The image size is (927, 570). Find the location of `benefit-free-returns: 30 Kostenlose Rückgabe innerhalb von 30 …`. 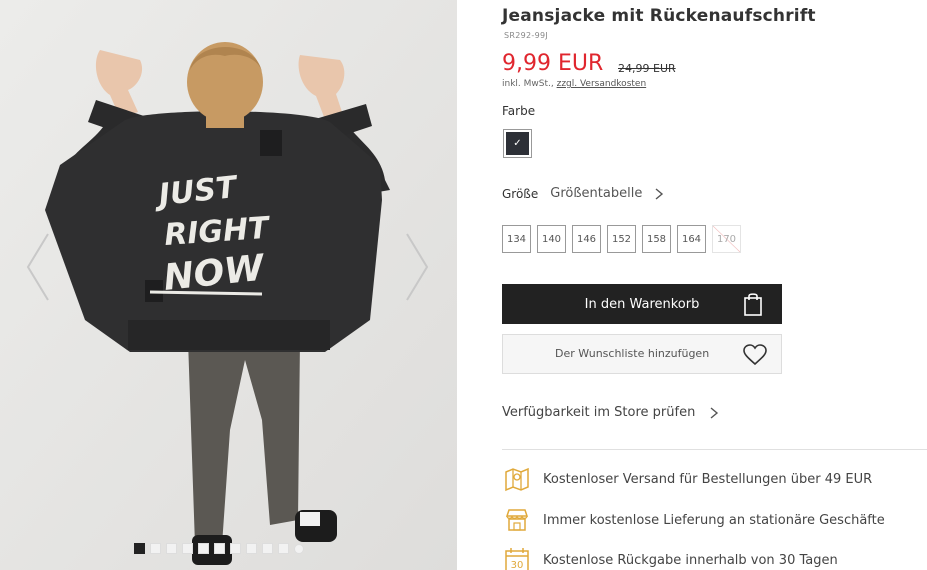

benefit-free-returns: 30 Kostenlose Rückgabe innerhalb von 30 … is located at coordinates (671, 558).